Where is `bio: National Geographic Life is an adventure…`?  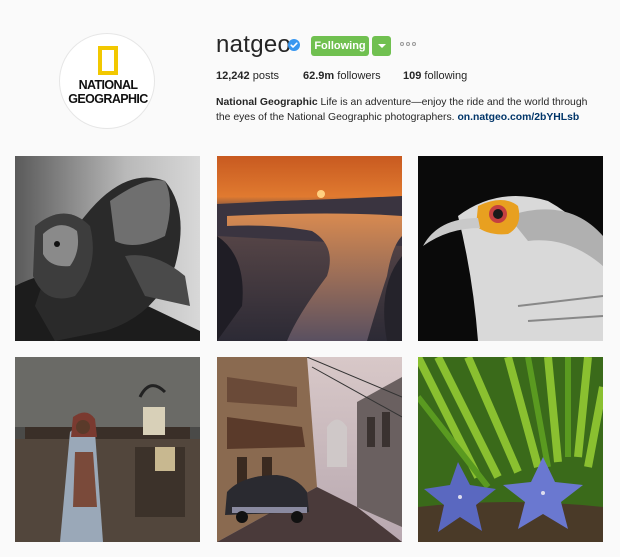 bio: National Geographic Life is an adventure… is located at coordinates (406, 110).